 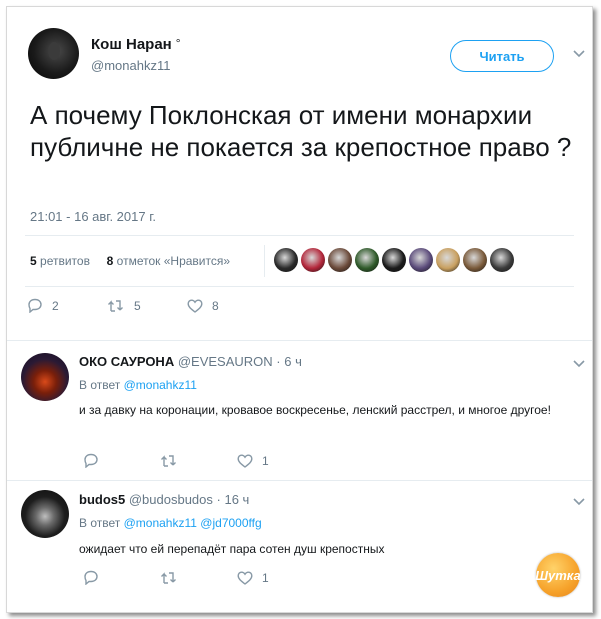 What do you see at coordinates (55, 305) in the screenshot?
I see `reply-count: 2` at bounding box center [55, 305].